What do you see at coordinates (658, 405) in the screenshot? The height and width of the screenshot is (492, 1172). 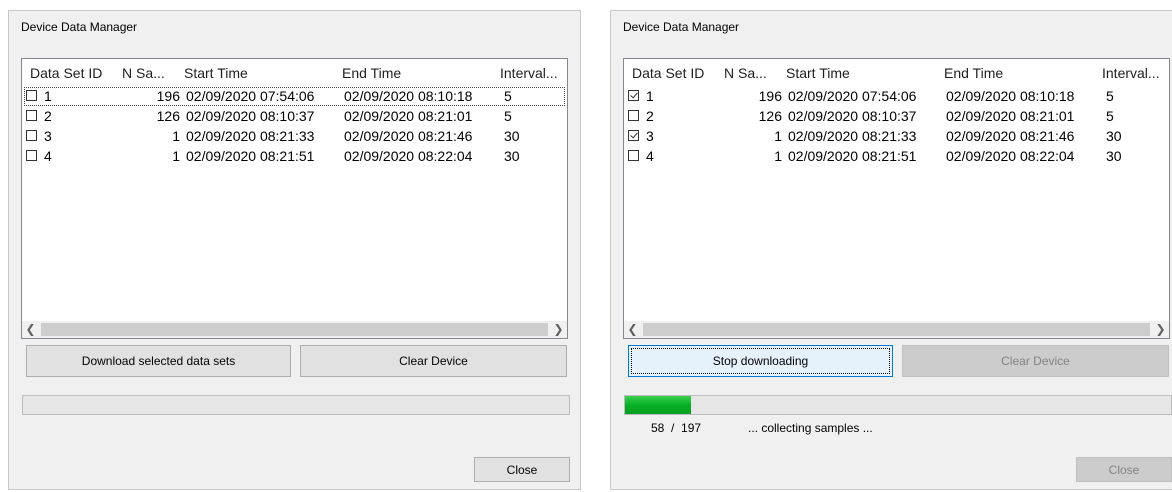 I see `progress-fill` at bounding box center [658, 405].